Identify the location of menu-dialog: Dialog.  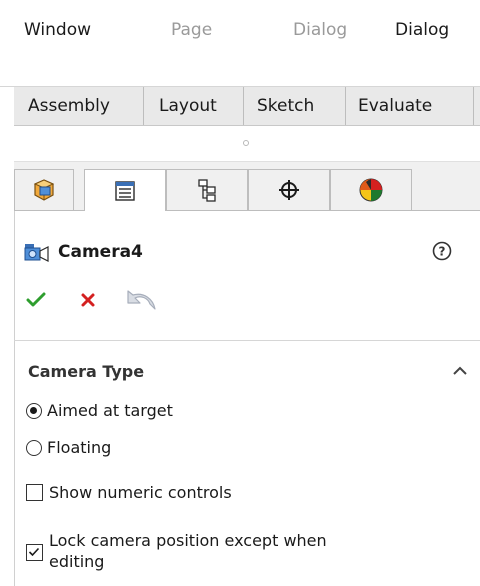
(422, 30).